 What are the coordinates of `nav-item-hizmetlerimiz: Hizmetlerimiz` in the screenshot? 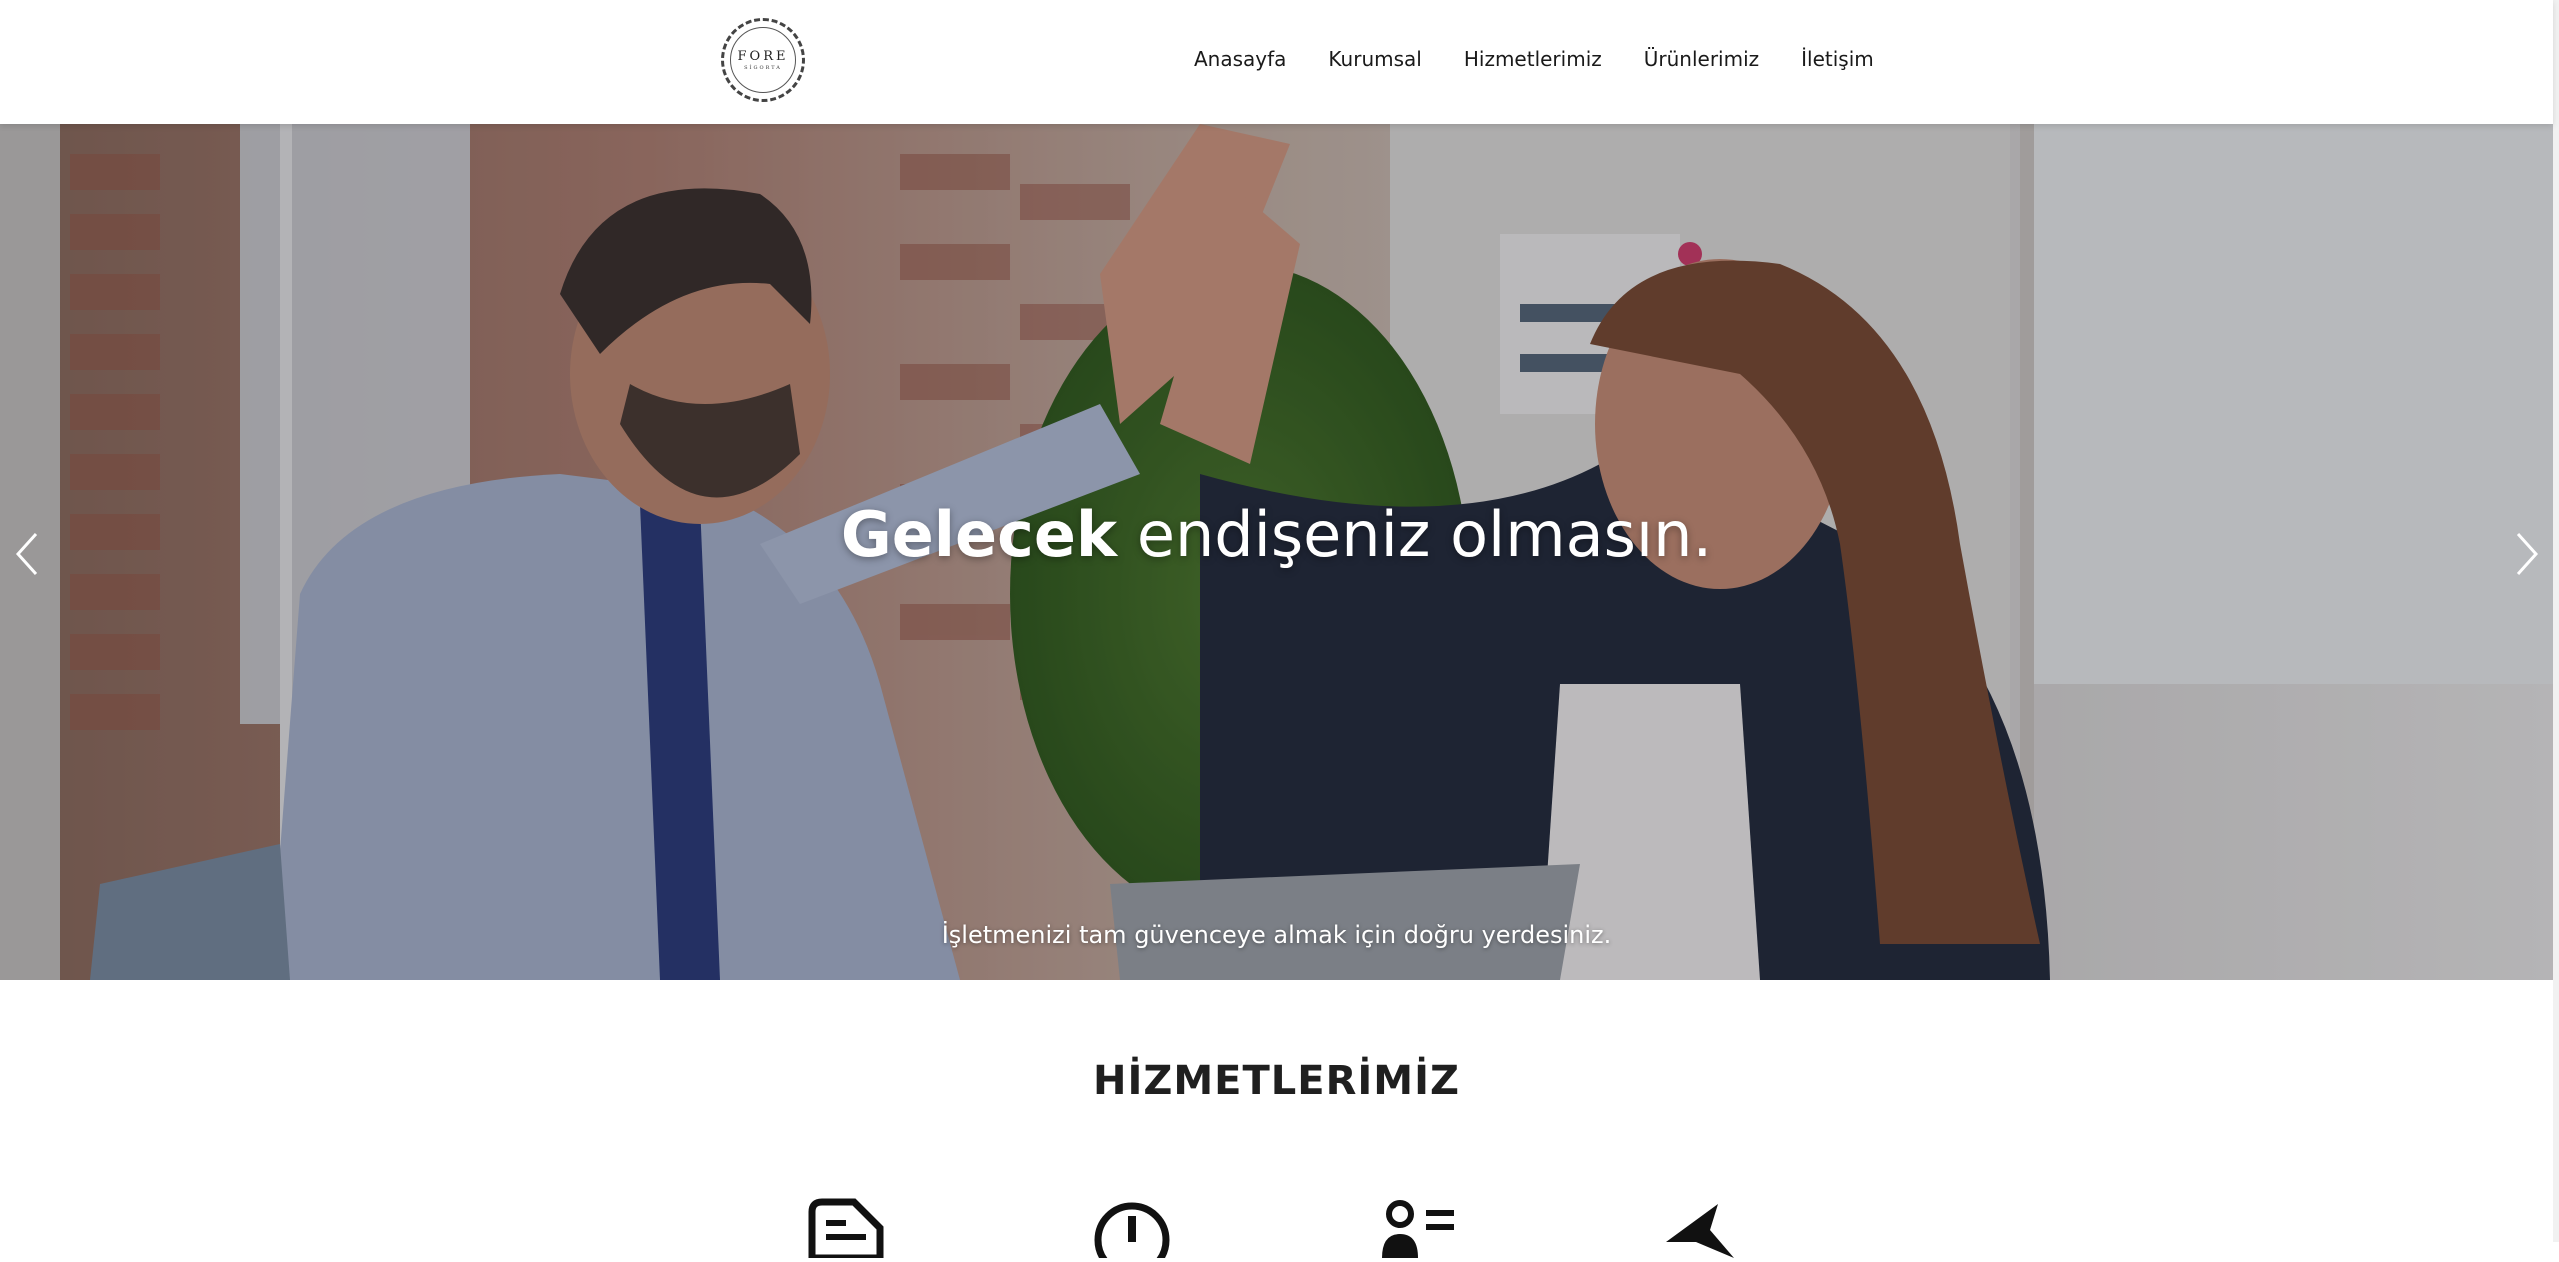 It's located at (1533, 59).